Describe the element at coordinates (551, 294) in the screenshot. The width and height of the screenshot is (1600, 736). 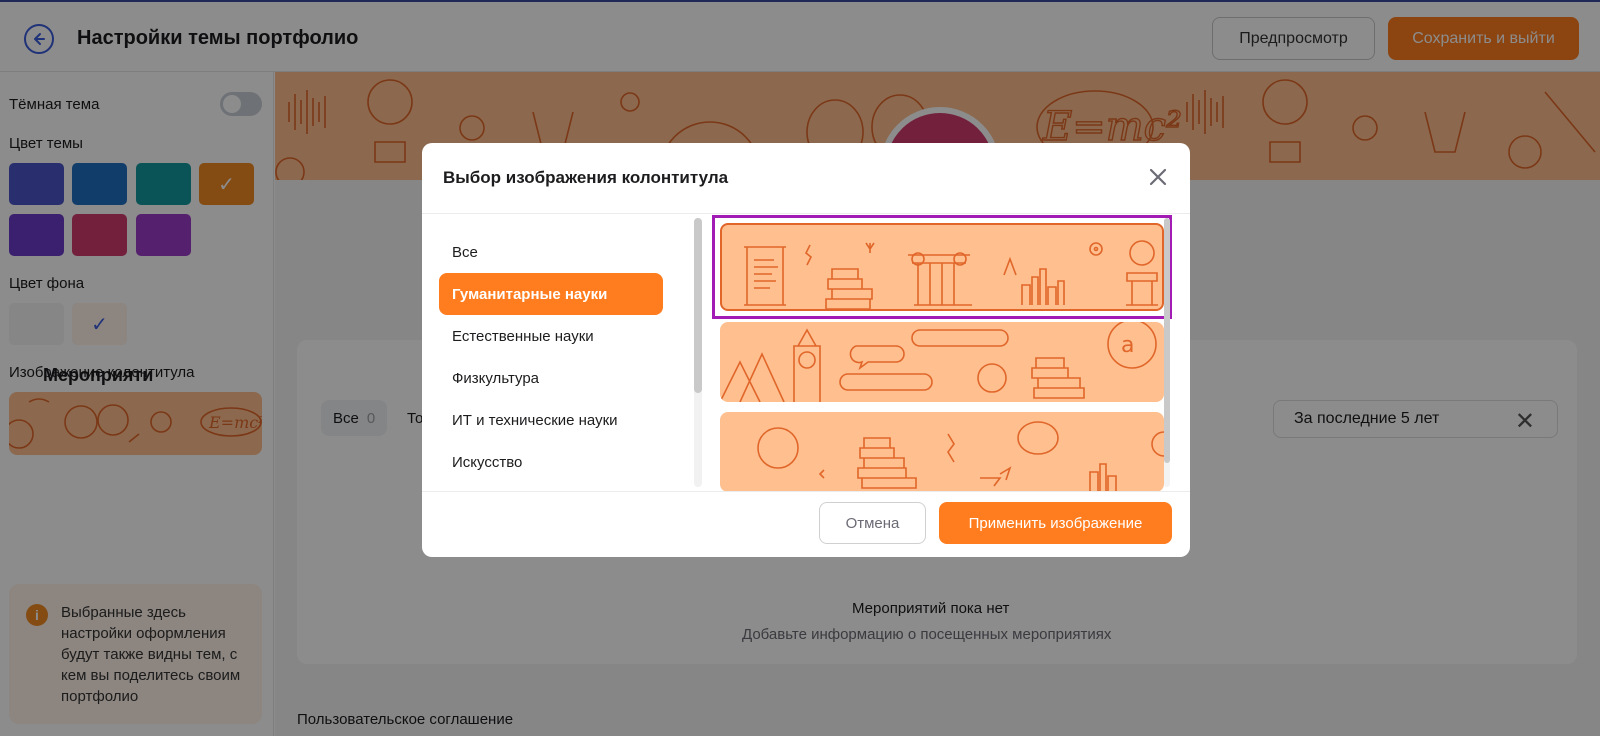
I see `category-humanities: Гуманитарные науки` at that location.